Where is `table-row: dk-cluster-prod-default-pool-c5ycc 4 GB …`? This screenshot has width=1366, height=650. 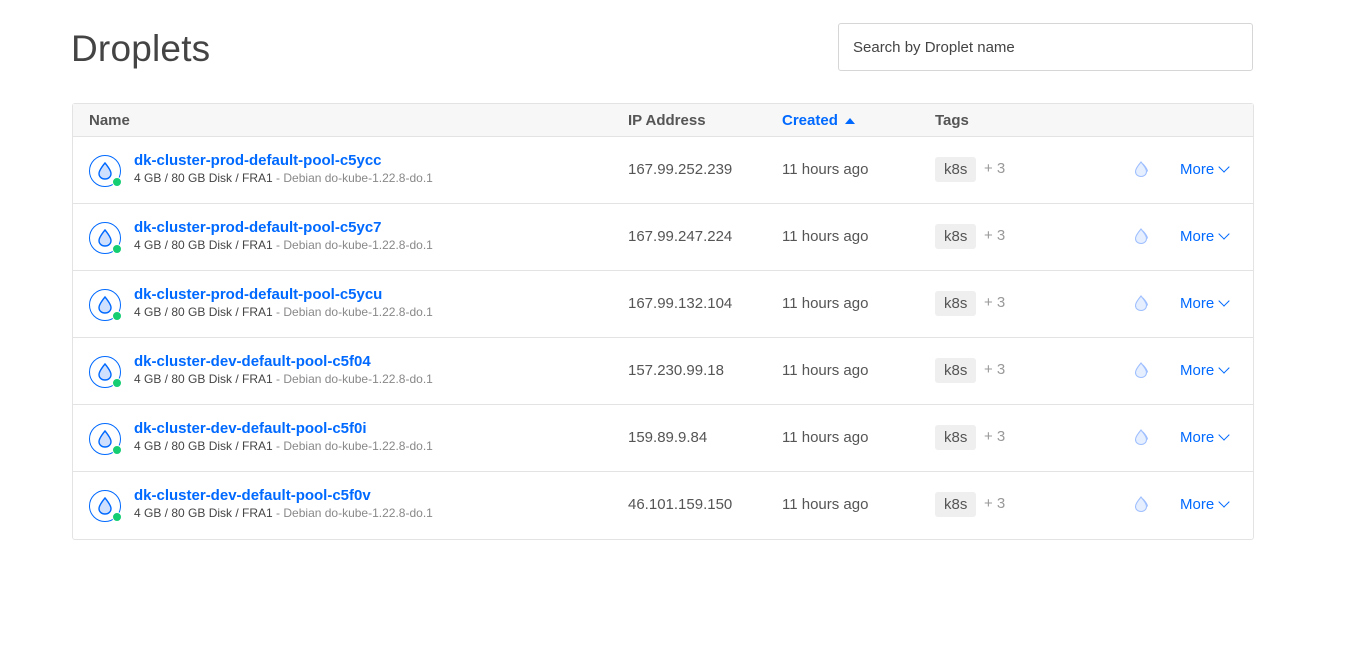 table-row: dk-cluster-prod-default-pool-c5ycc 4 GB … is located at coordinates (663, 170).